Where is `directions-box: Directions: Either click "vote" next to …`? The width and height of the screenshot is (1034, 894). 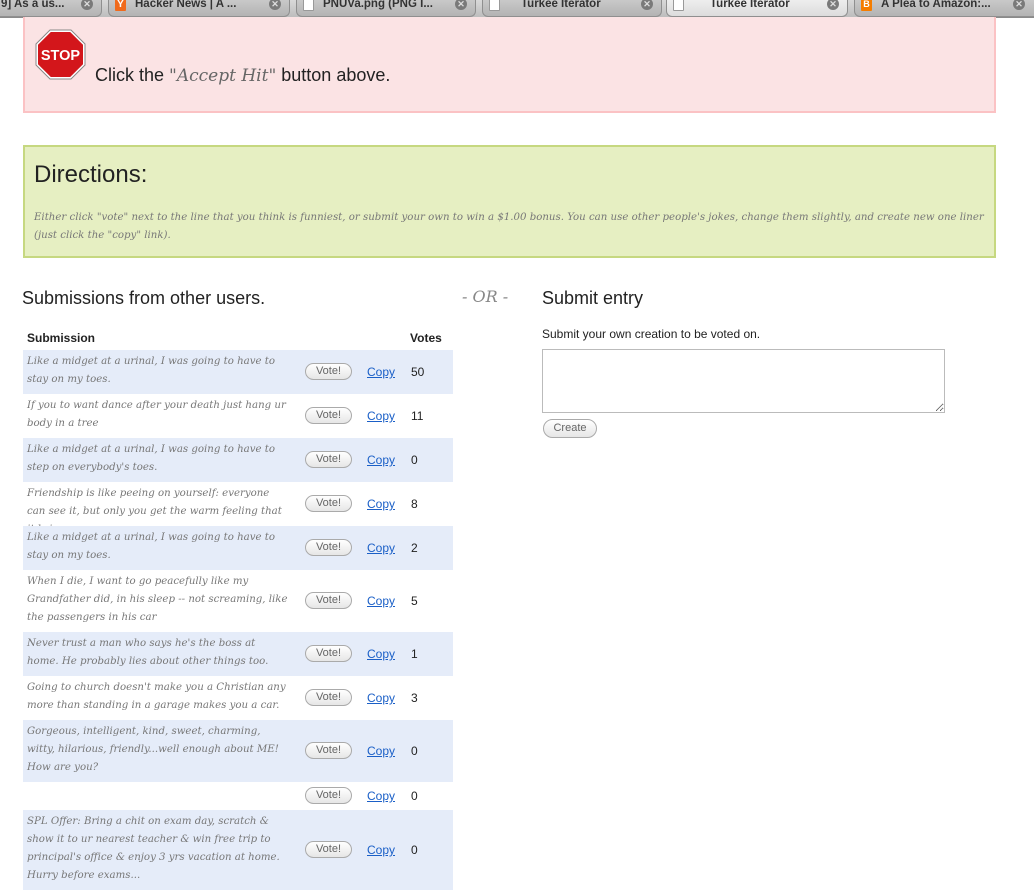
directions-box: Directions: Either click "vote" next to … is located at coordinates (509, 201).